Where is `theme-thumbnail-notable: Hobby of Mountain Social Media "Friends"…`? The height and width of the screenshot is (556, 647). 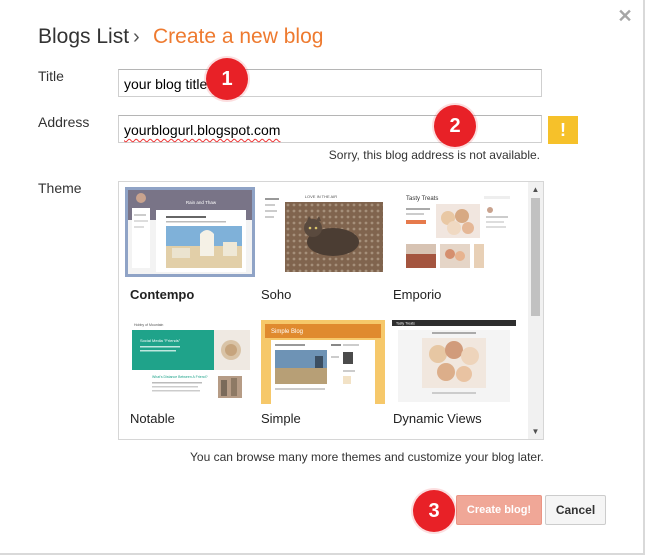 theme-thumbnail-notable: Hobby of Mountain Social Media "Friends"… is located at coordinates (190, 362).